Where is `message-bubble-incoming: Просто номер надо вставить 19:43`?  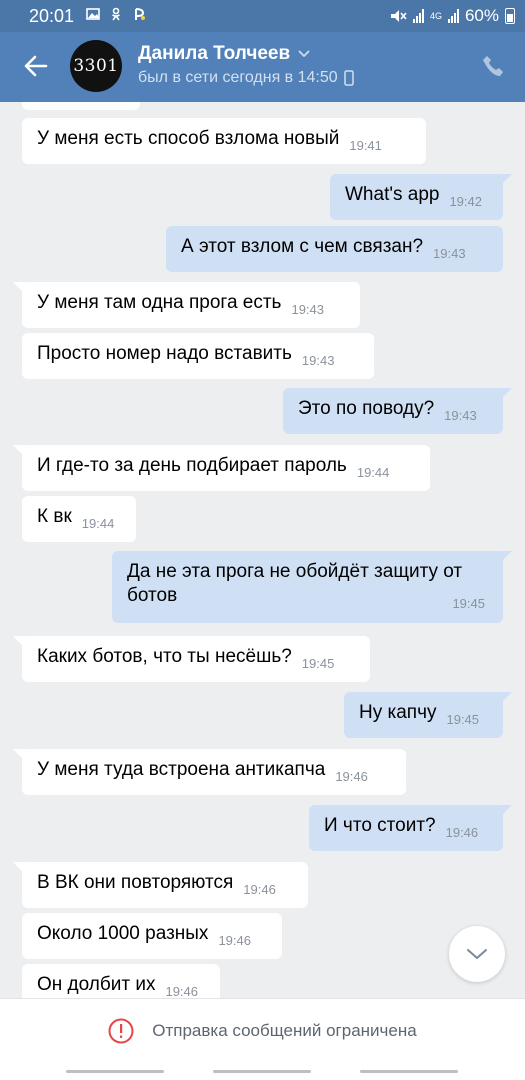
message-bubble-incoming: Просто номер надо вставить 19:43 is located at coordinates (198, 356).